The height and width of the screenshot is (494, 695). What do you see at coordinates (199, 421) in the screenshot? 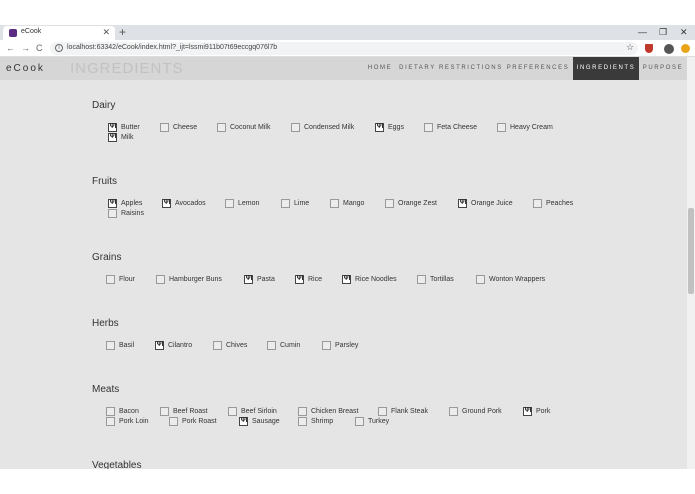
I see `ingredient-label: Pork Roast` at bounding box center [199, 421].